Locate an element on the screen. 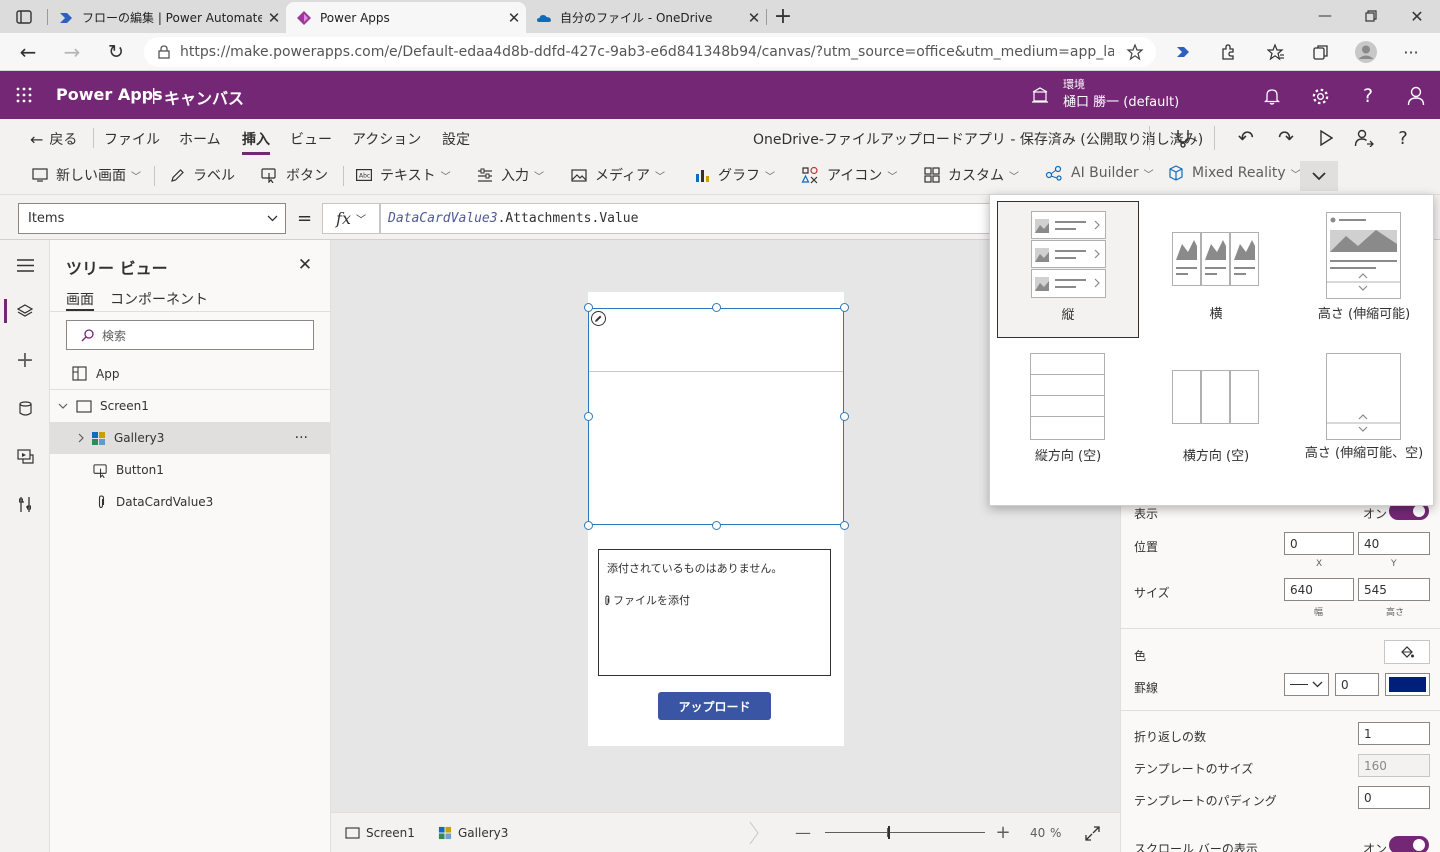  back-button: ← 戻る is located at coordinates (53, 139).